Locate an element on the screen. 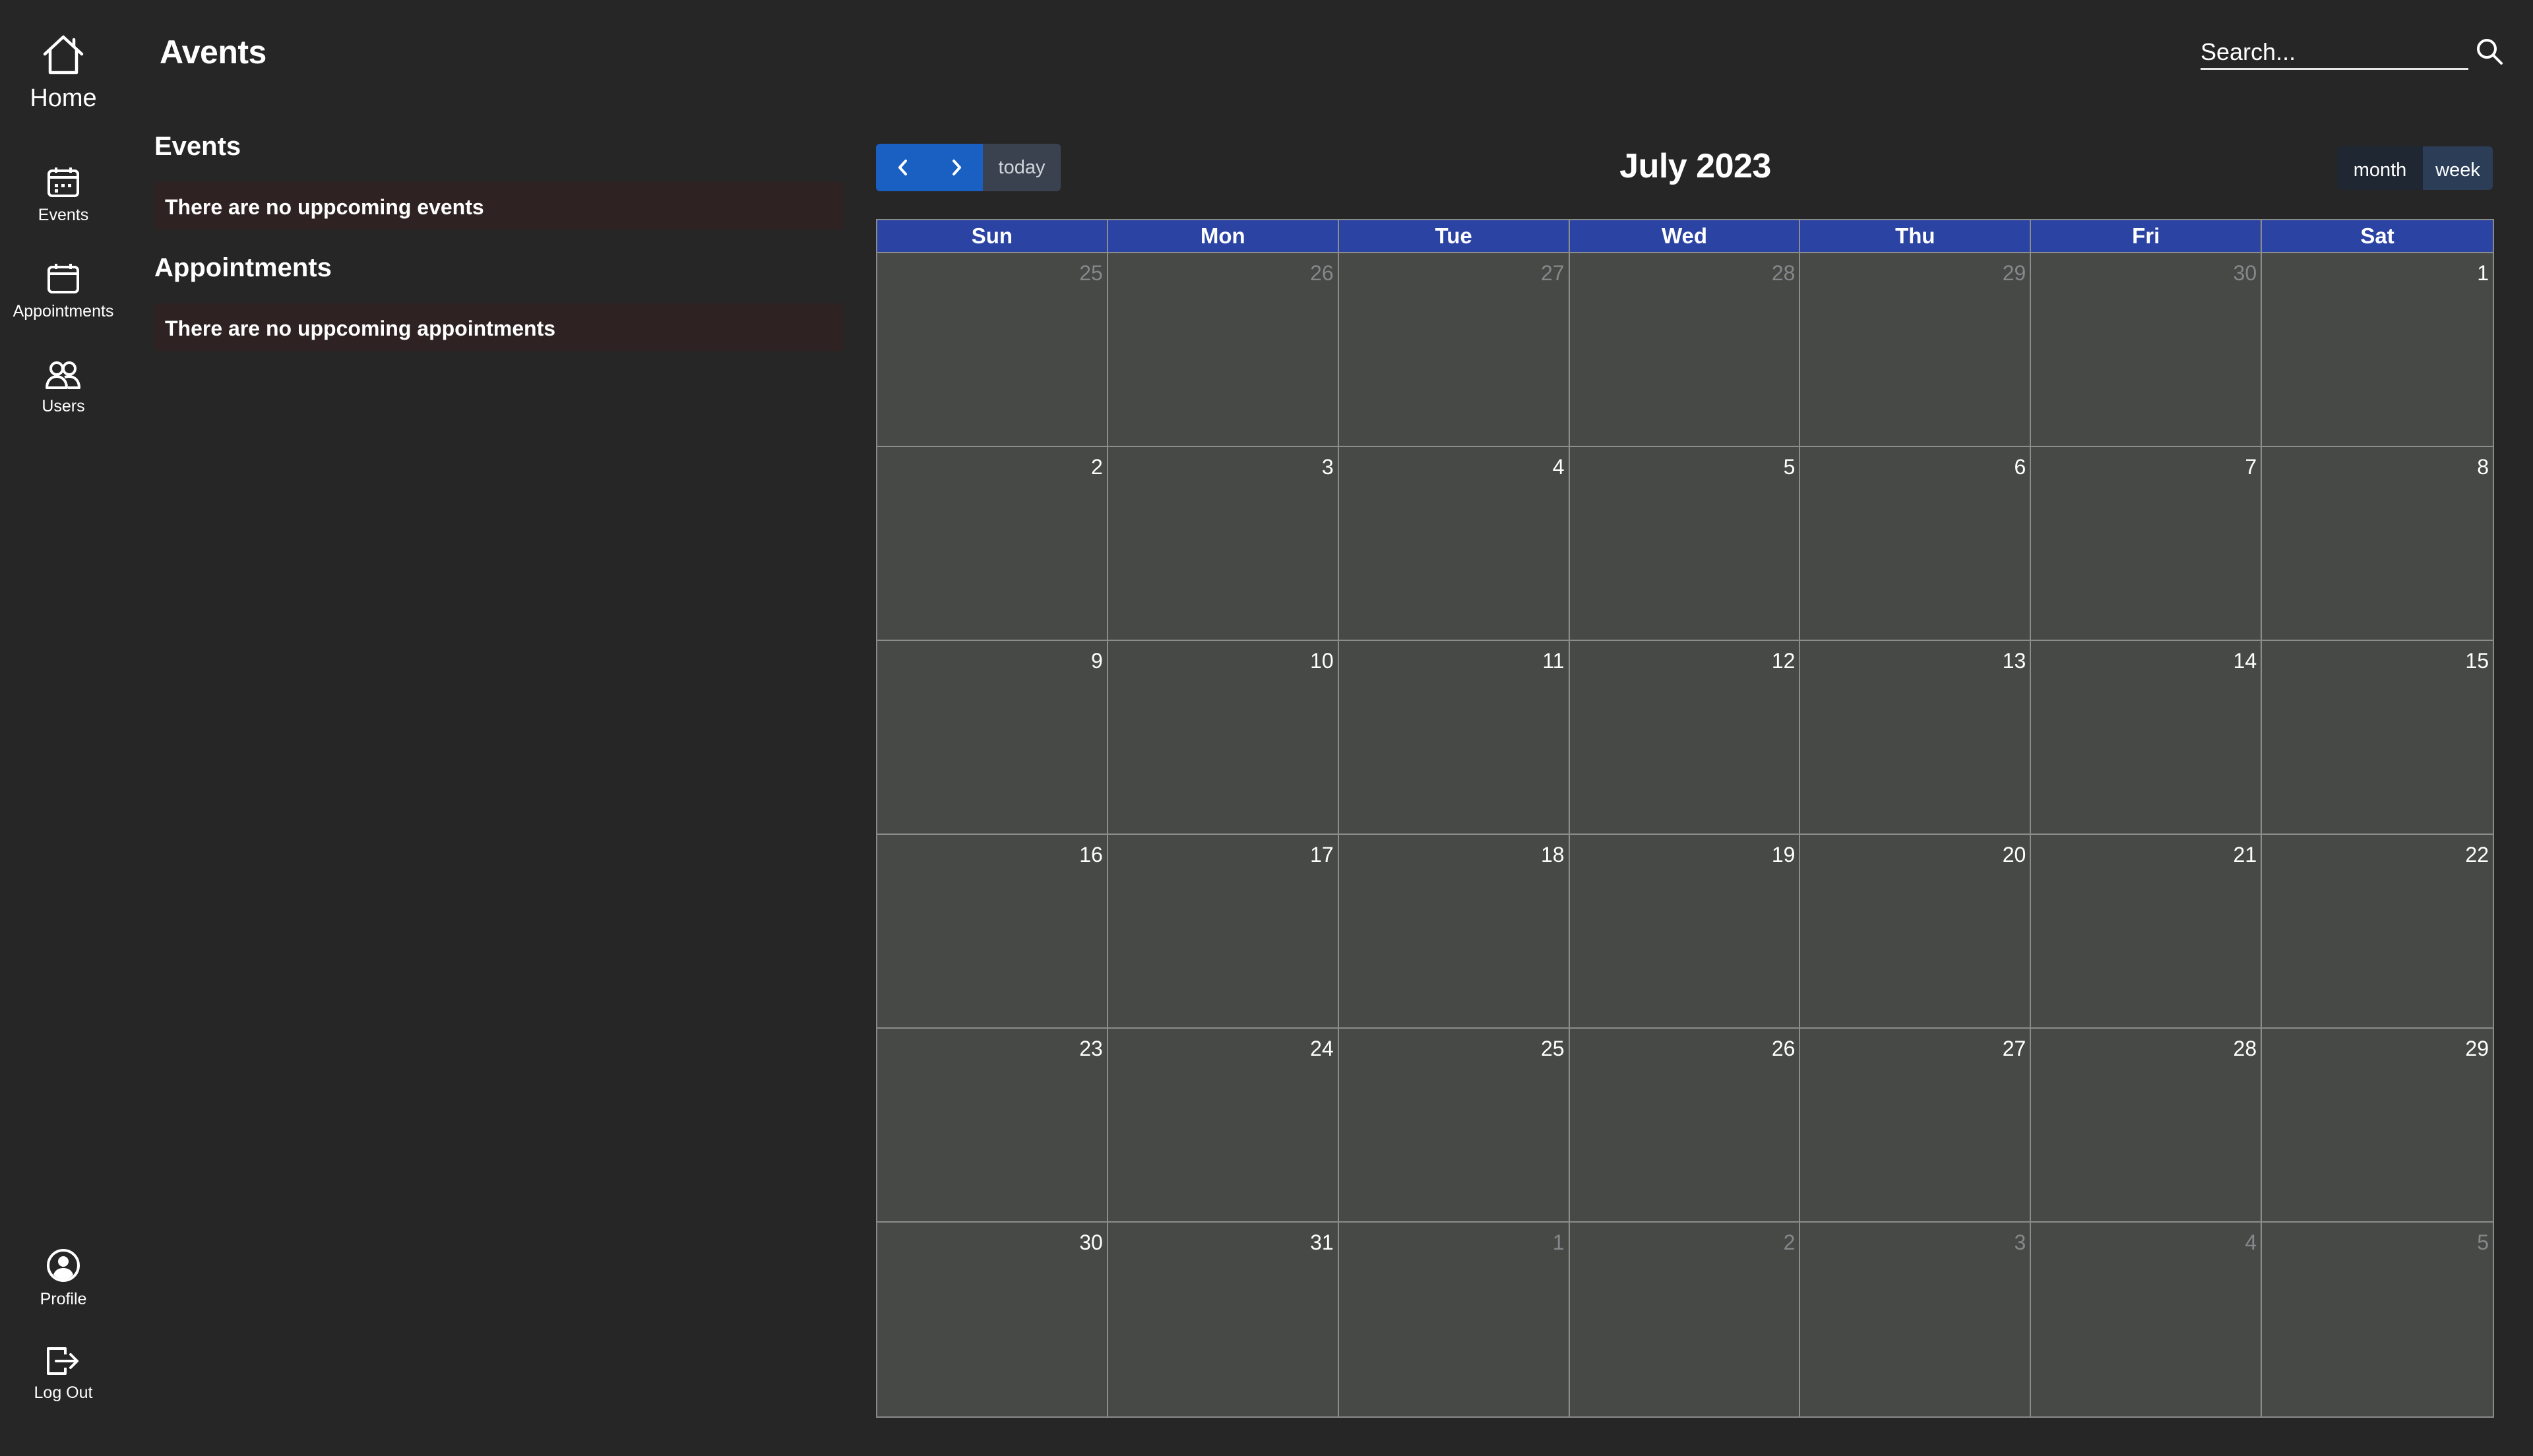  nav-events: Events is located at coordinates (63, 195).